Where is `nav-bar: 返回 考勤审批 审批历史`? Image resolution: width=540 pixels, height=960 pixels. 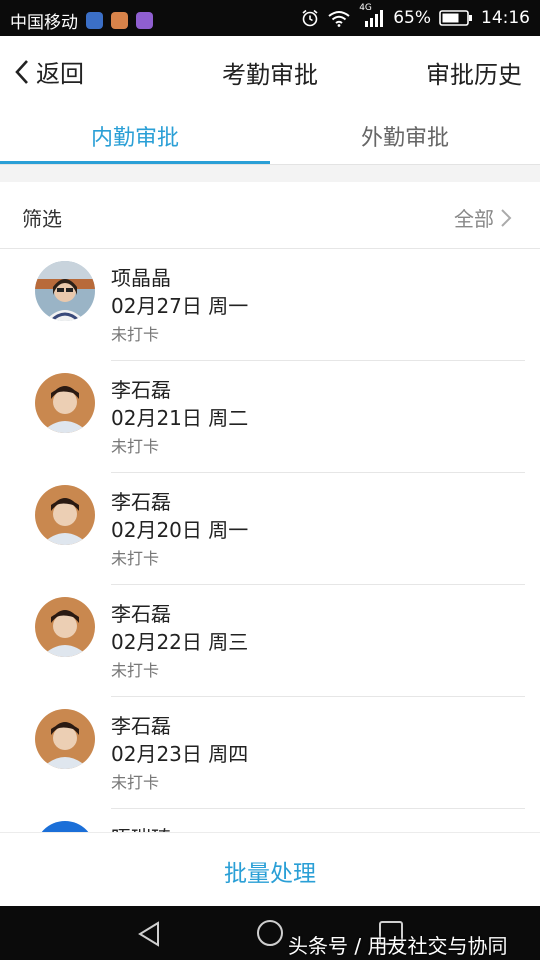
nav-bar: 返回 考勤审批 审批历史 is located at coordinates (270, 69).